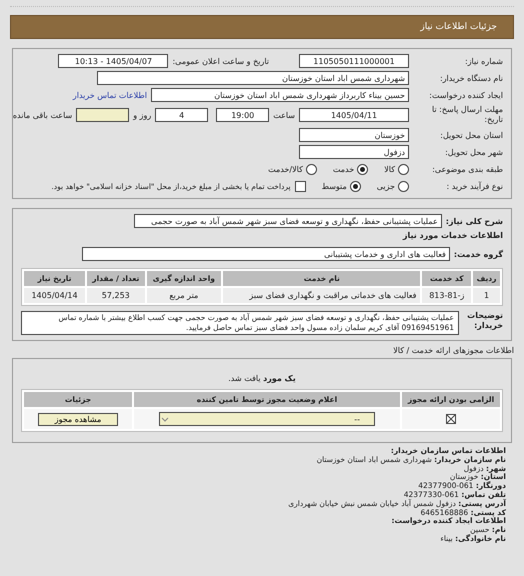  What do you see at coordinates (142, 115) in the screenshot?
I see `field-label: روز و` at bounding box center [142, 115].